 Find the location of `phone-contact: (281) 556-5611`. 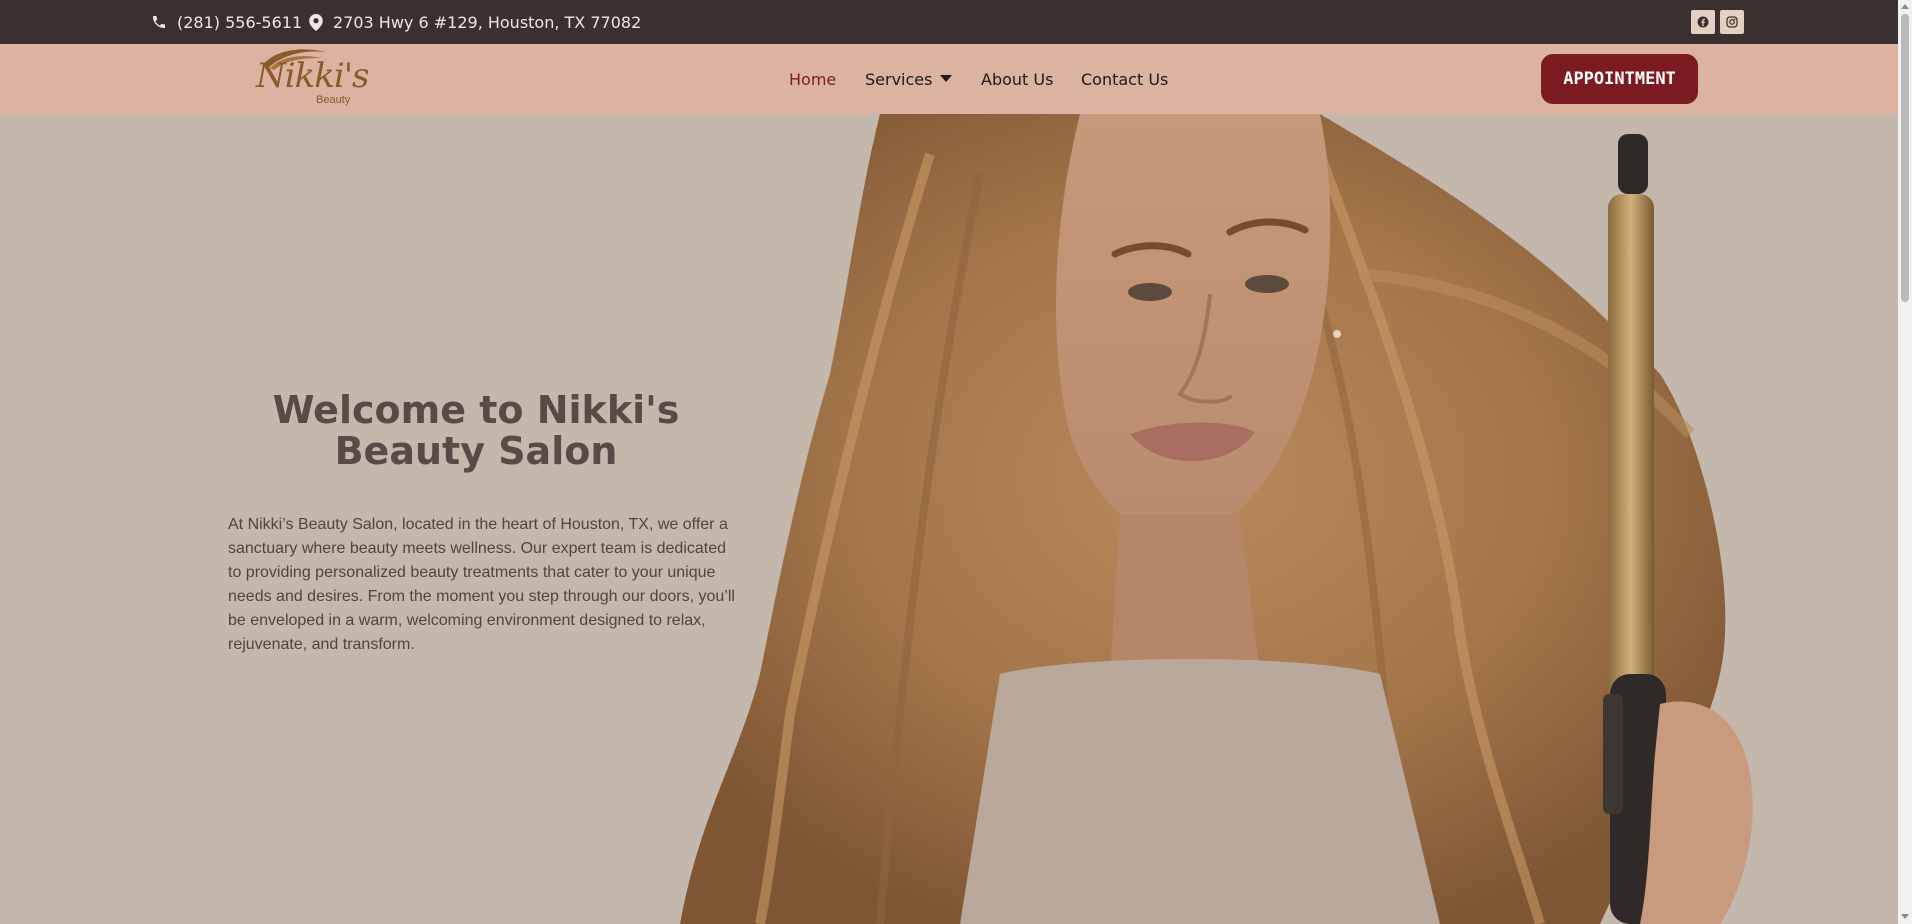

phone-contact: (281) 556-5611 is located at coordinates (226, 22).